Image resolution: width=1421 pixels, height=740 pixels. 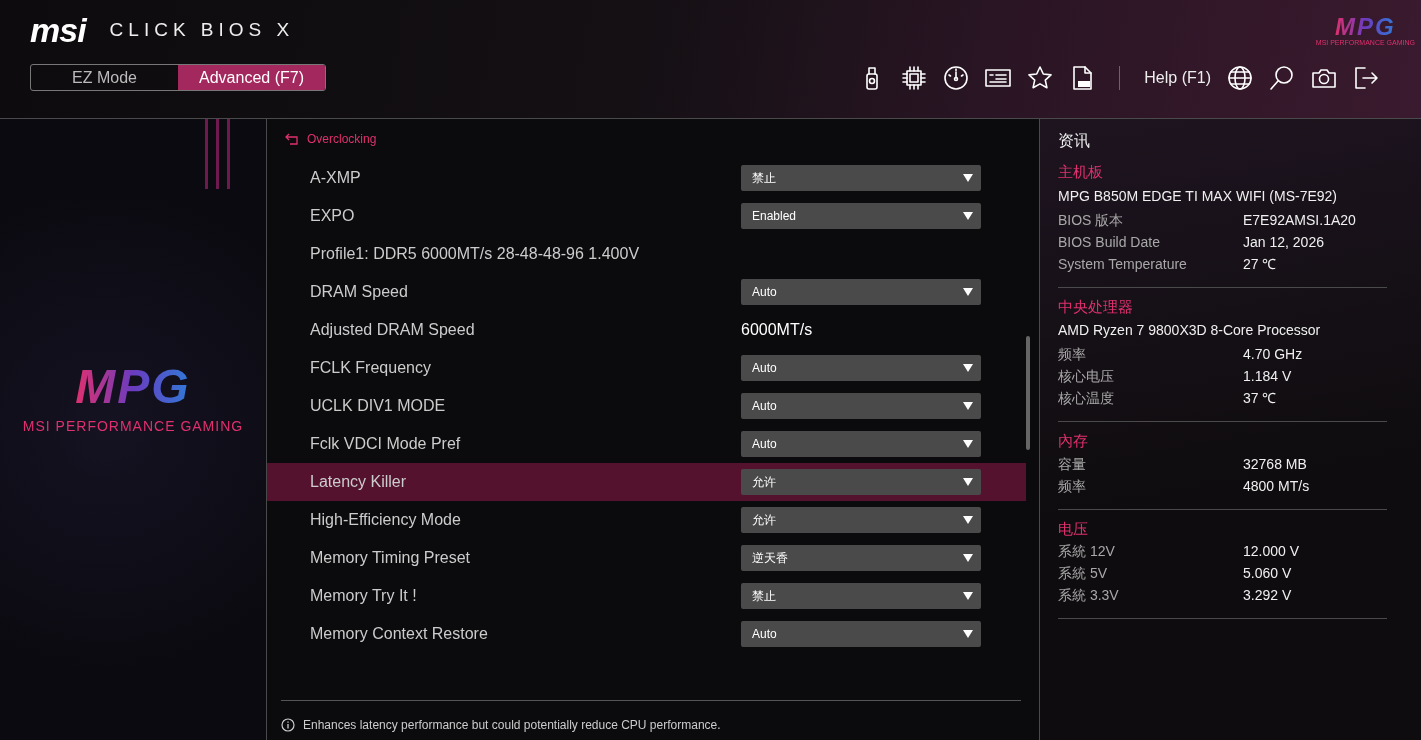 I want to click on help-description: Enhances latency performance but could potentially reduce CPU performance., so click(x=512, y=725).